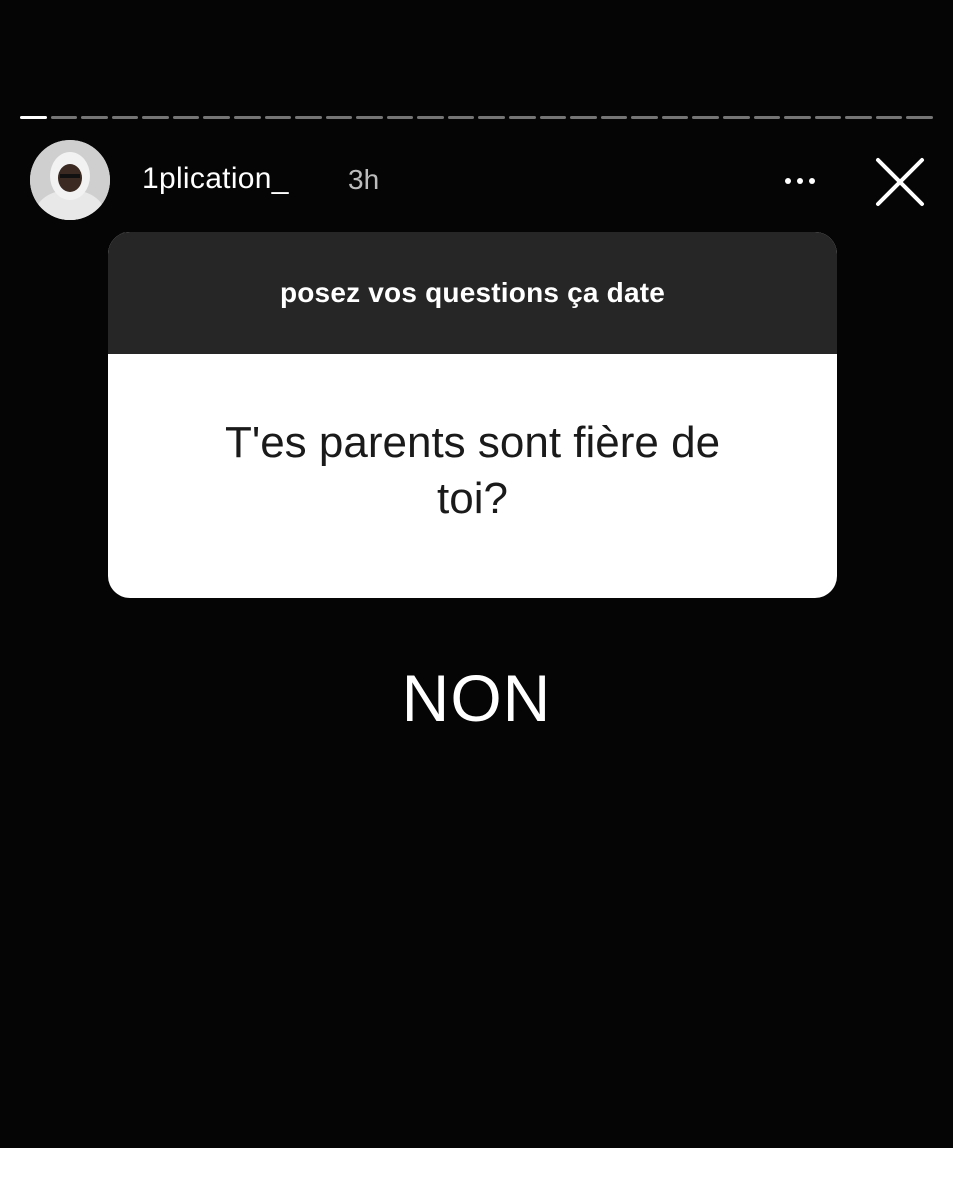 The image size is (953, 1200). Describe the element at coordinates (476, 117) in the screenshot. I see `story-progress-bar` at that location.